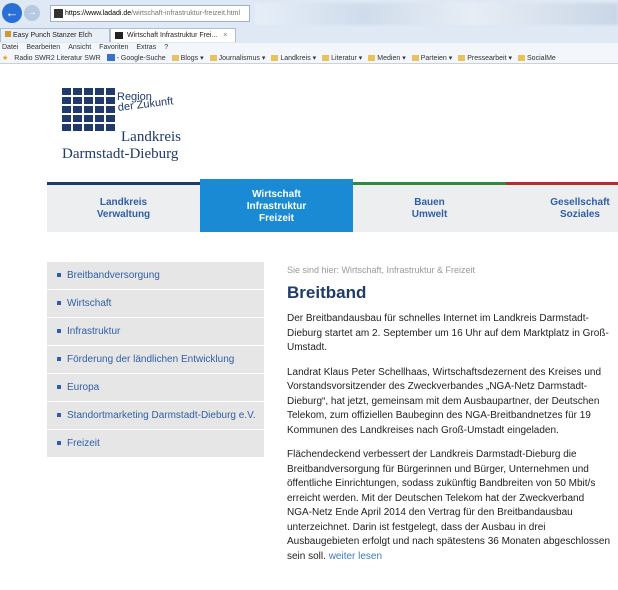 The width and height of the screenshot is (618, 590). I want to click on fav-radio: Radio SWR2 Literatur SWR, so click(57, 58).